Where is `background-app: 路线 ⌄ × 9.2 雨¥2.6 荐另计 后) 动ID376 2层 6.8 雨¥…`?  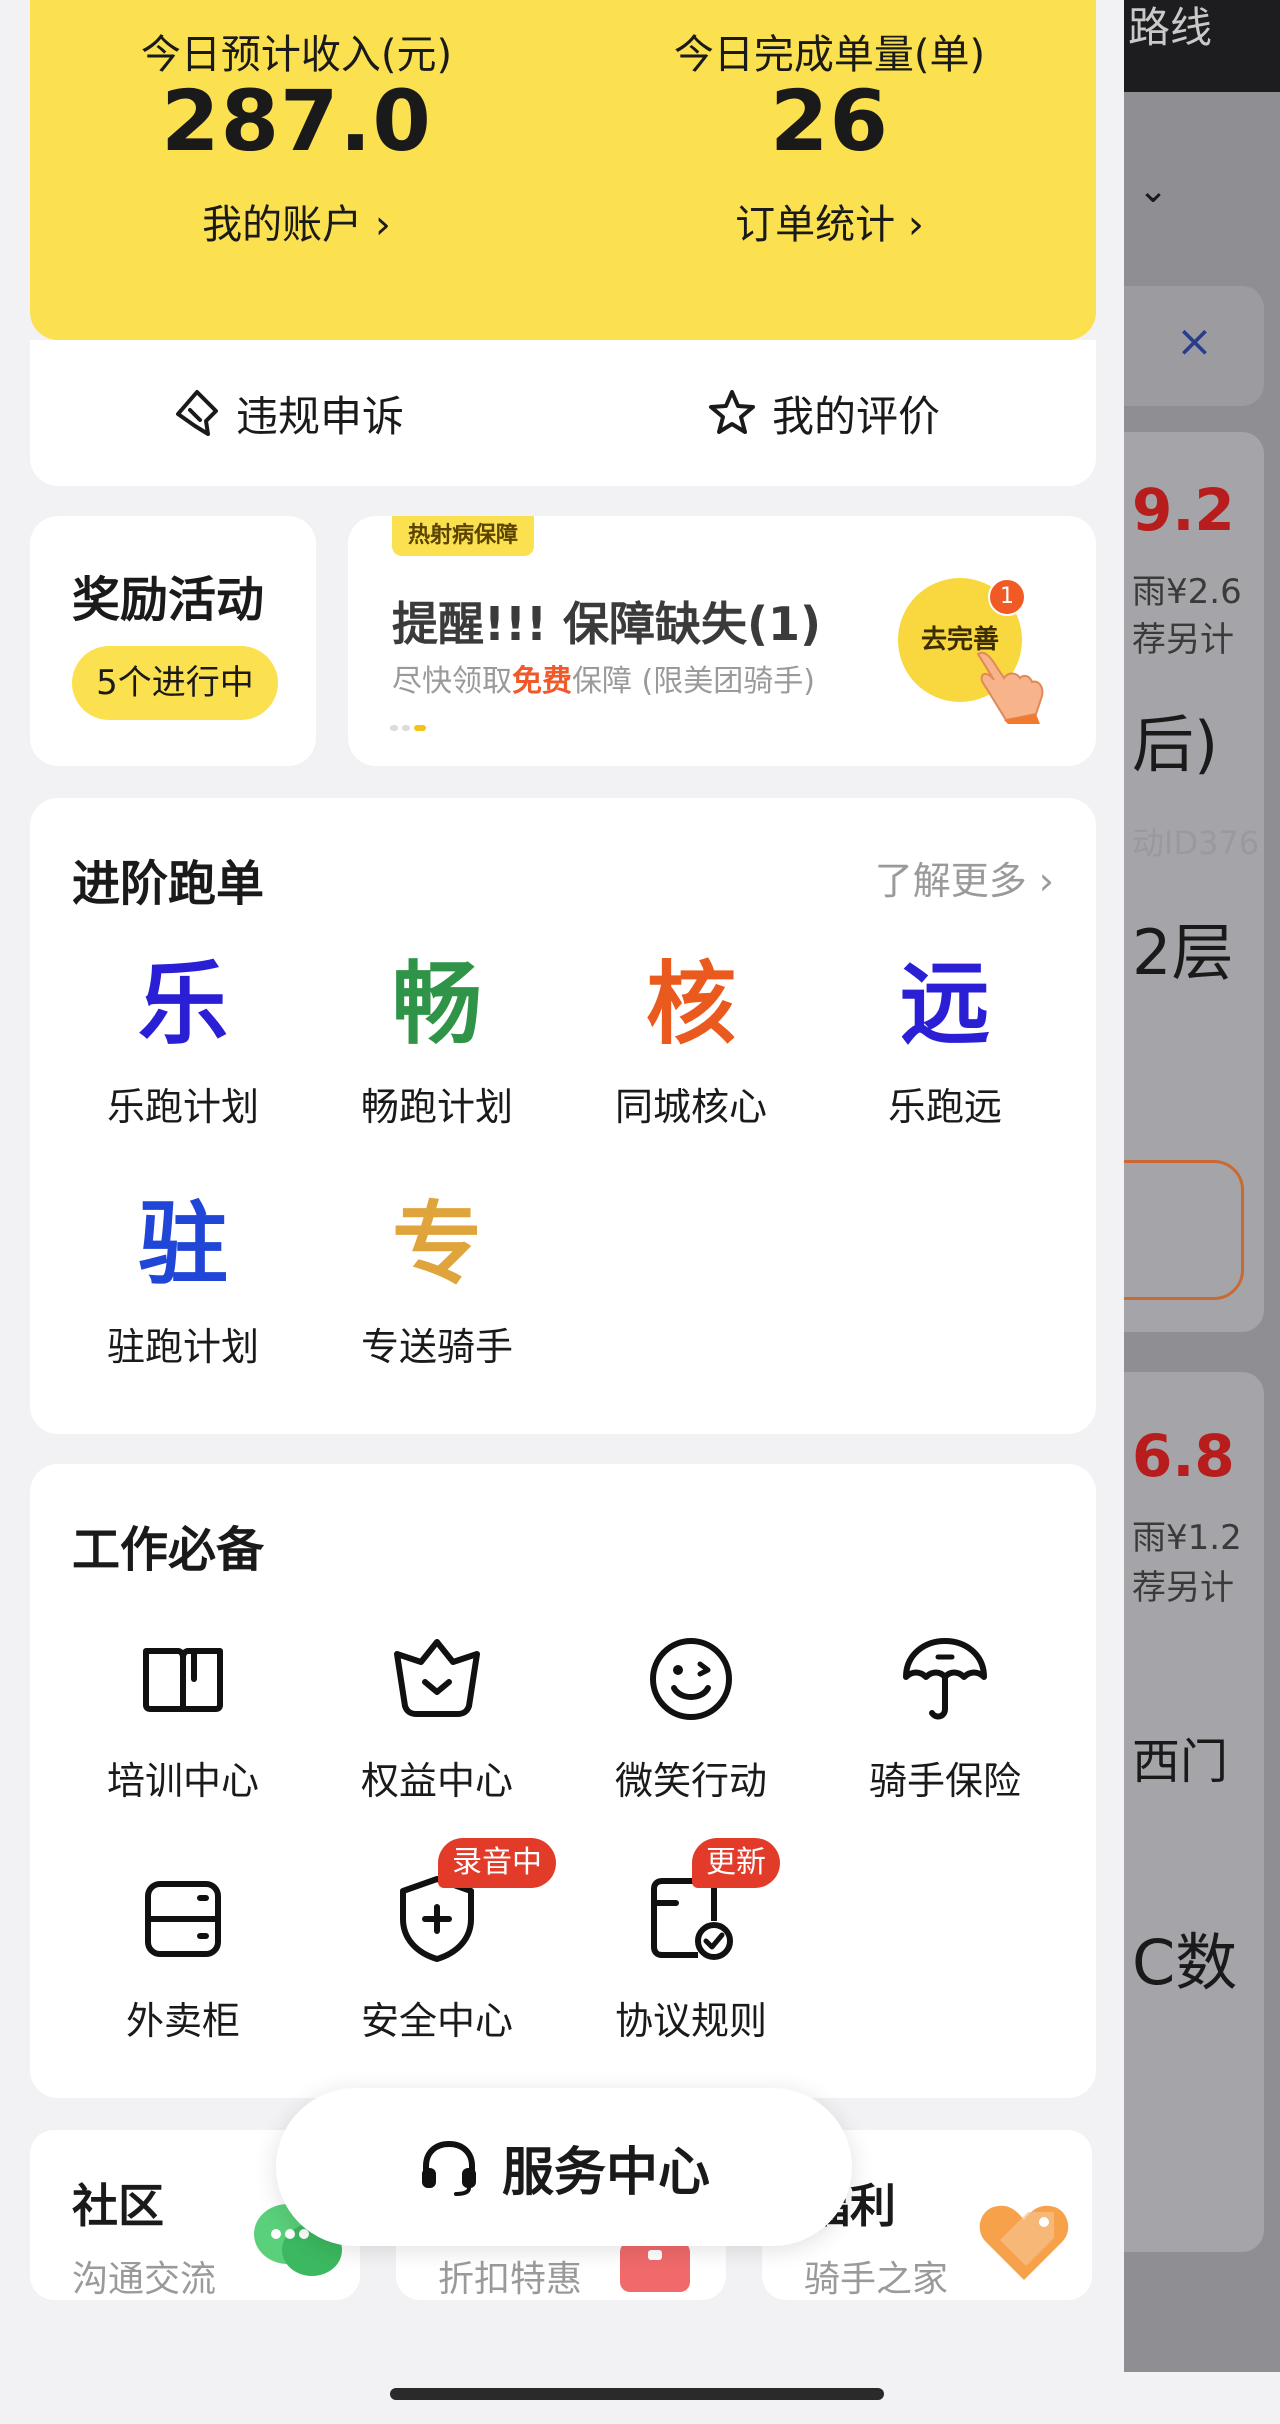
background-app: 路线 ⌄ × 9.2 雨¥2.6 荐另计 后) 动ID376 2层 6.8 雨¥… is located at coordinates (1202, 1212).